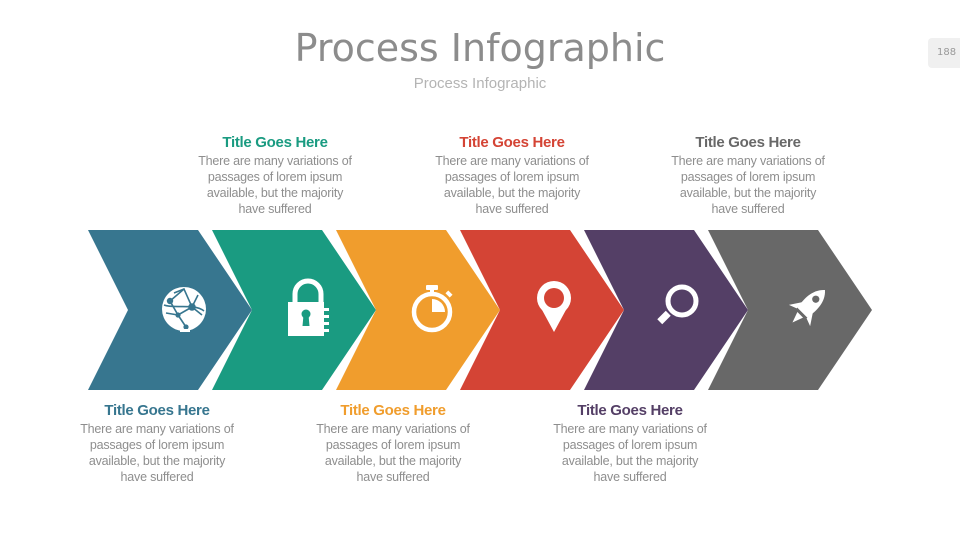 This screenshot has height=540, width=960. Describe the element at coordinates (393, 429) in the screenshot. I see `step-3-body-line: There are many variations of` at that location.